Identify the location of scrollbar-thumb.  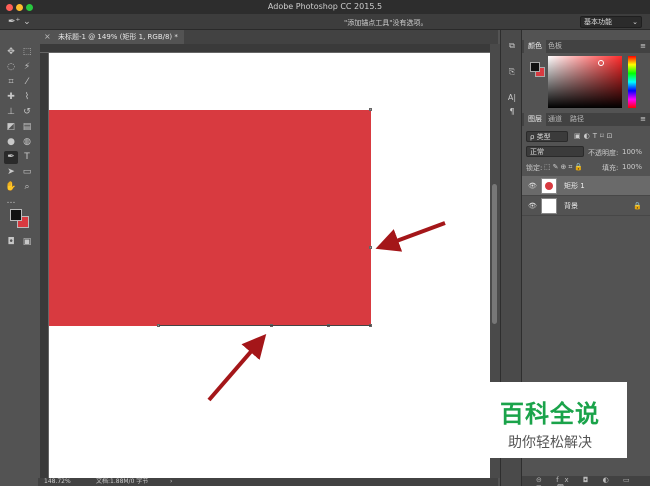
(494, 254).